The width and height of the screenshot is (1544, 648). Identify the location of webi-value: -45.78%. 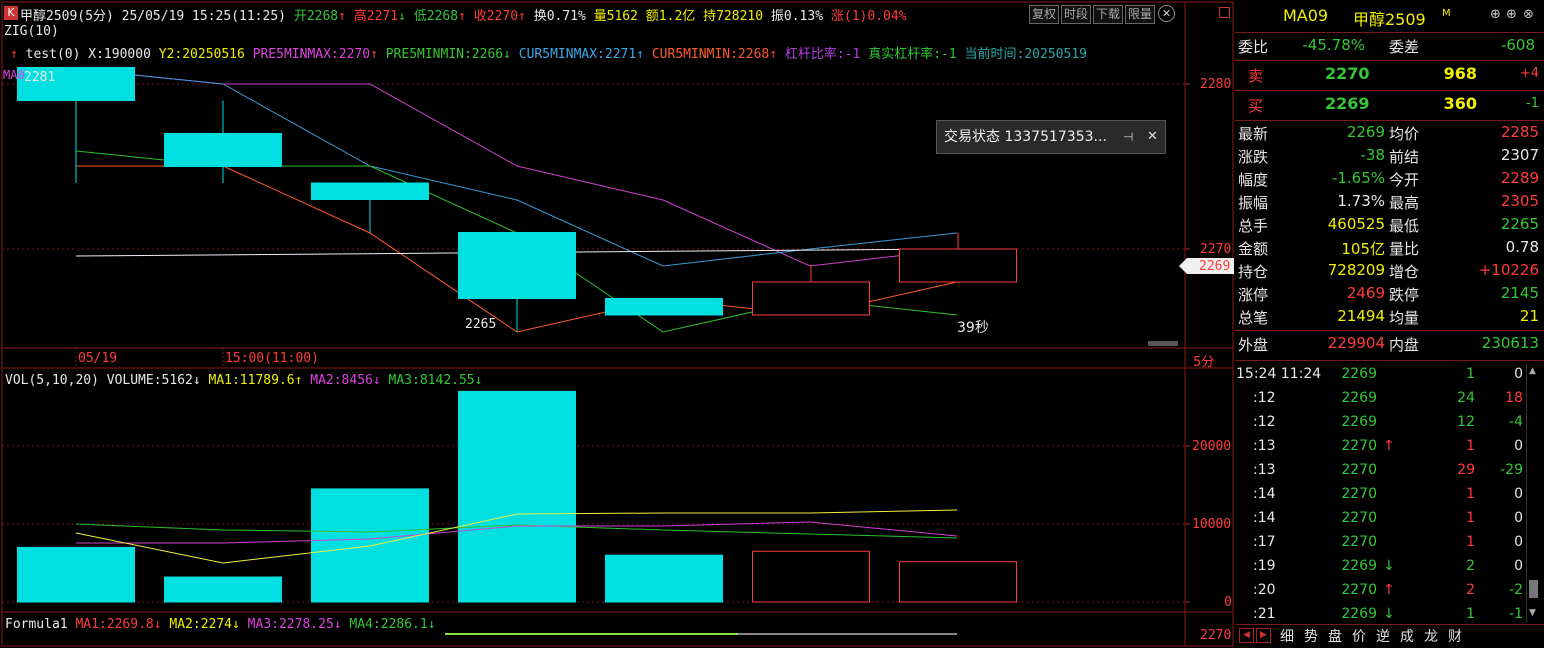
(1333, 45).